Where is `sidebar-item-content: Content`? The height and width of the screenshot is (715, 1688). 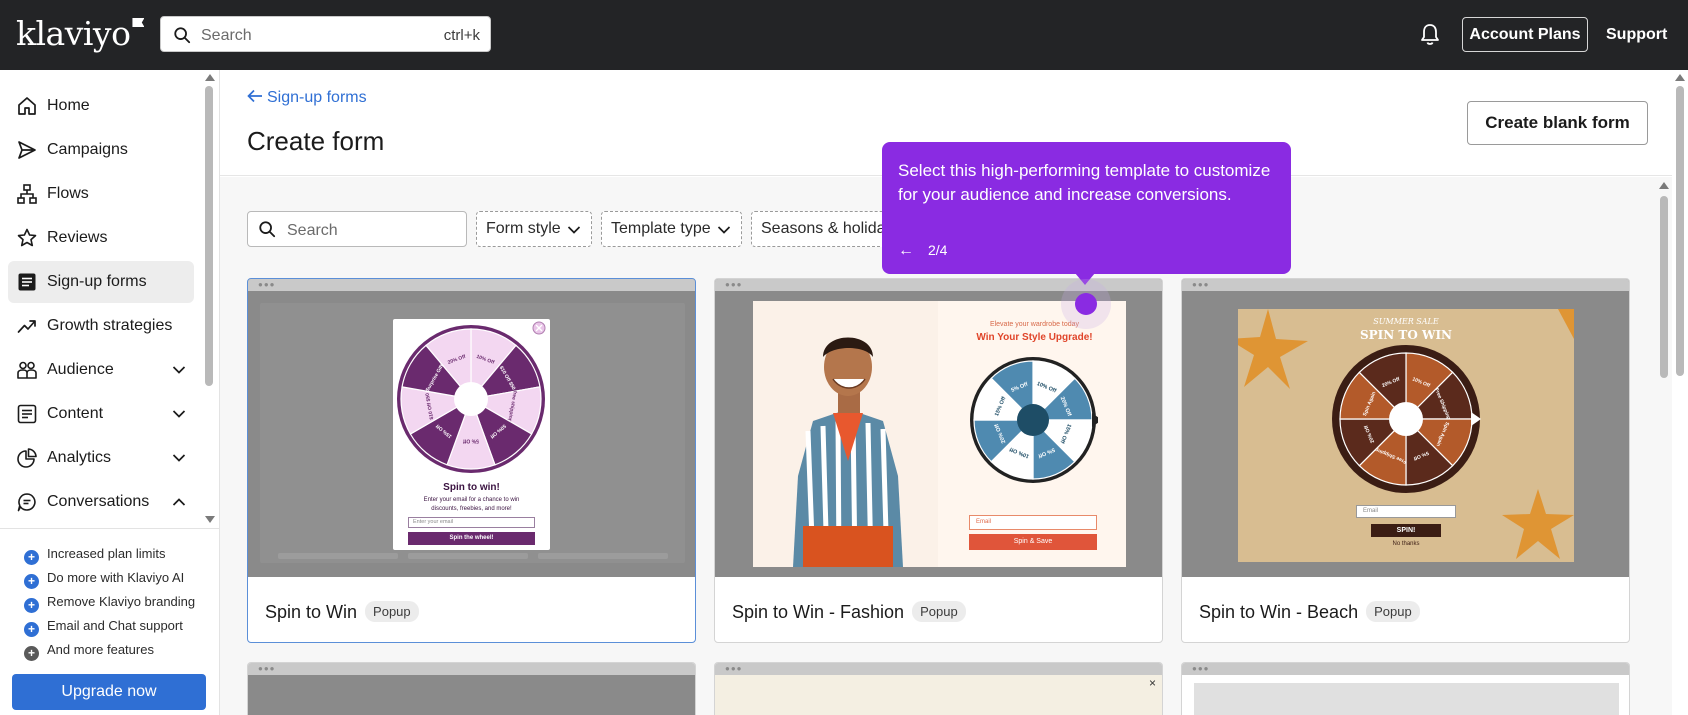
sidebar-item-content: Content is located at coordinates (101, 414).